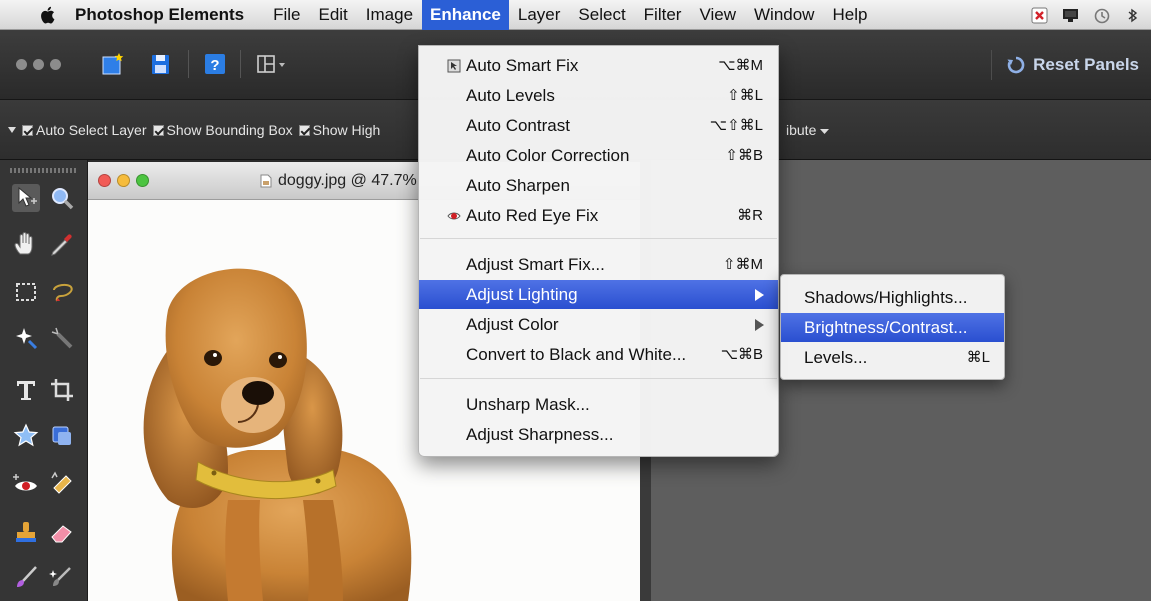 The height and width of the screenshot is (601, 1151). Describe the element at coordinates (332, 15) in the screenshot. I see `menu-edit: Edit` at that location.